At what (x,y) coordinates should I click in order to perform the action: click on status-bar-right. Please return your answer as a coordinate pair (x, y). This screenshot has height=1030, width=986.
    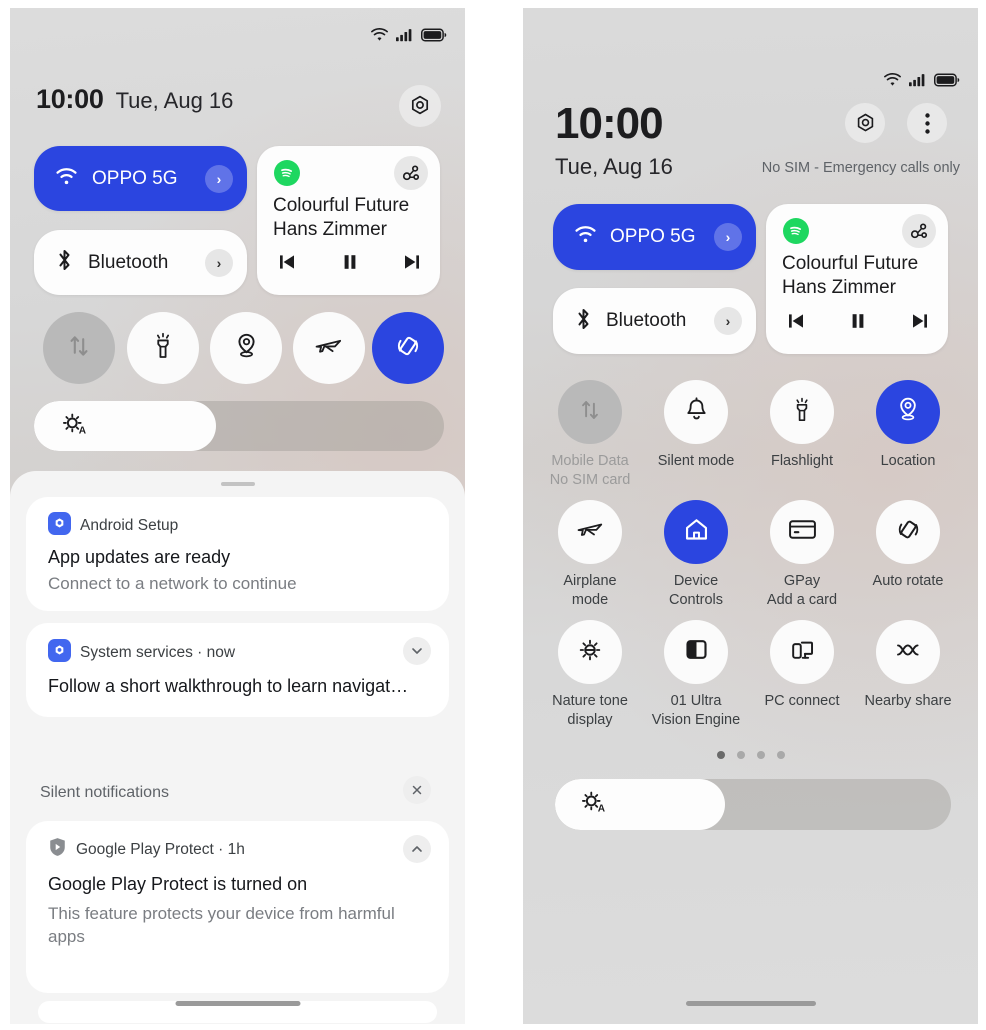
    Looking at the image, I should click on (921, 80).